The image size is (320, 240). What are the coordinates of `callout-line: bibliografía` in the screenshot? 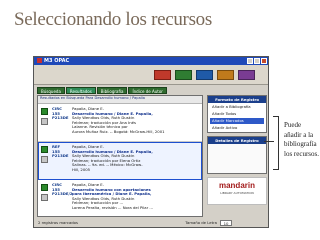 It's located at (300, 144).